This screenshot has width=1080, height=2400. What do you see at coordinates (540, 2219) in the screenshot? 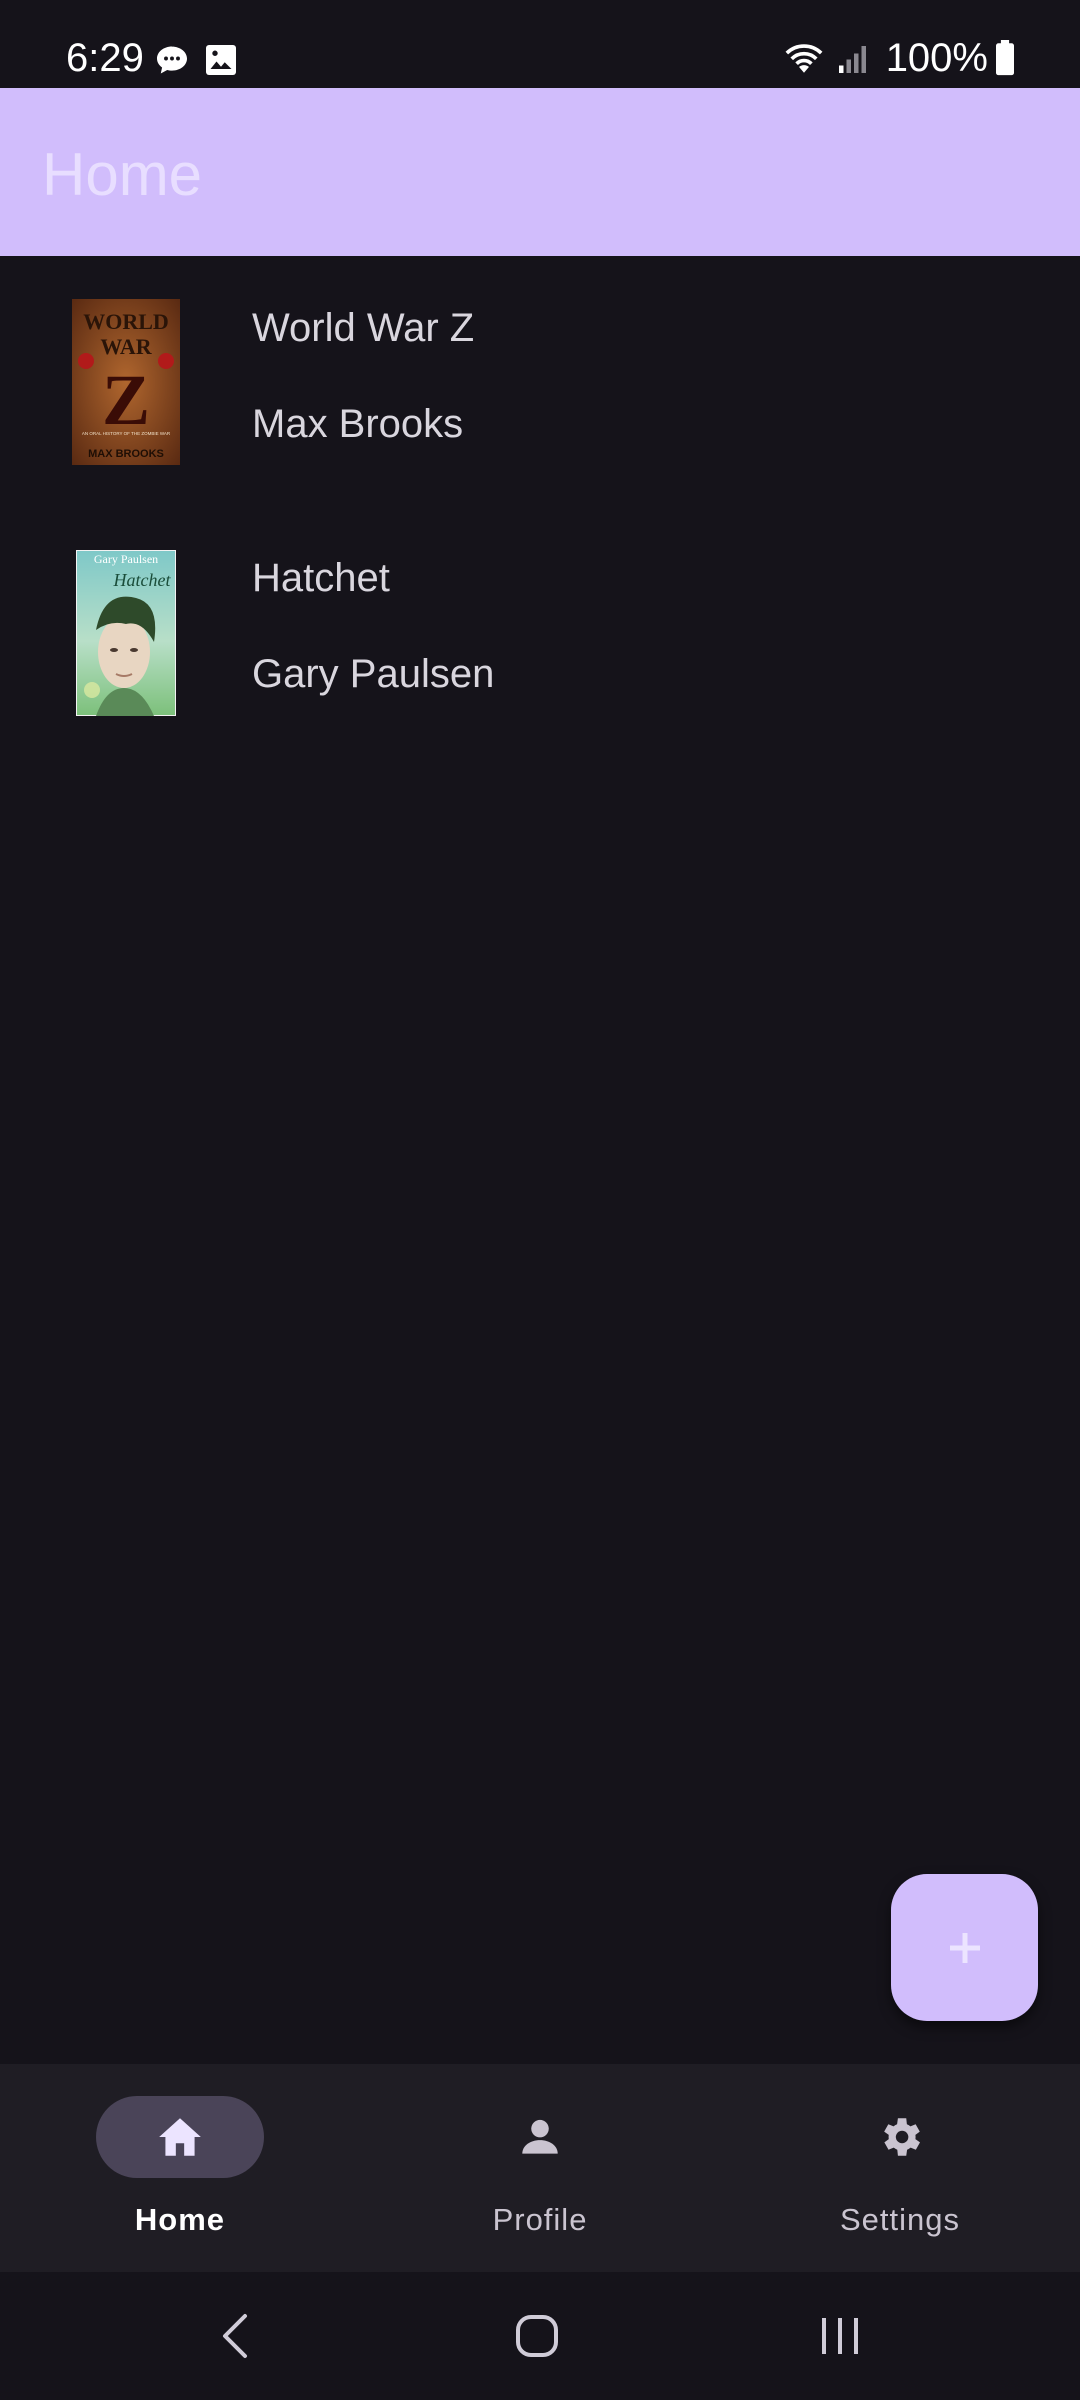
I see `nav-label: Profile` at bounding box center [540, 2219].